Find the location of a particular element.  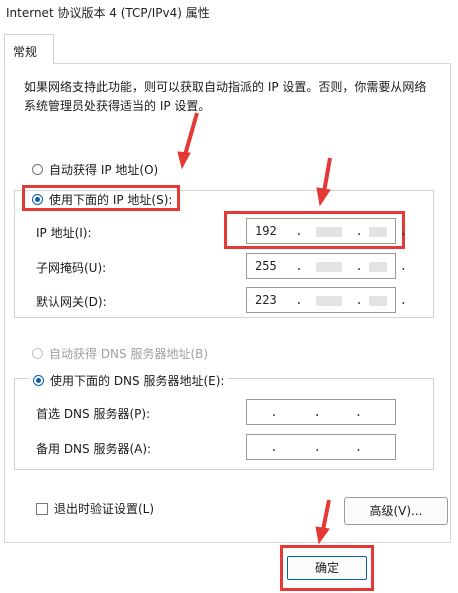

arrow-to-ip-fields is located at coordinates (324, 182).